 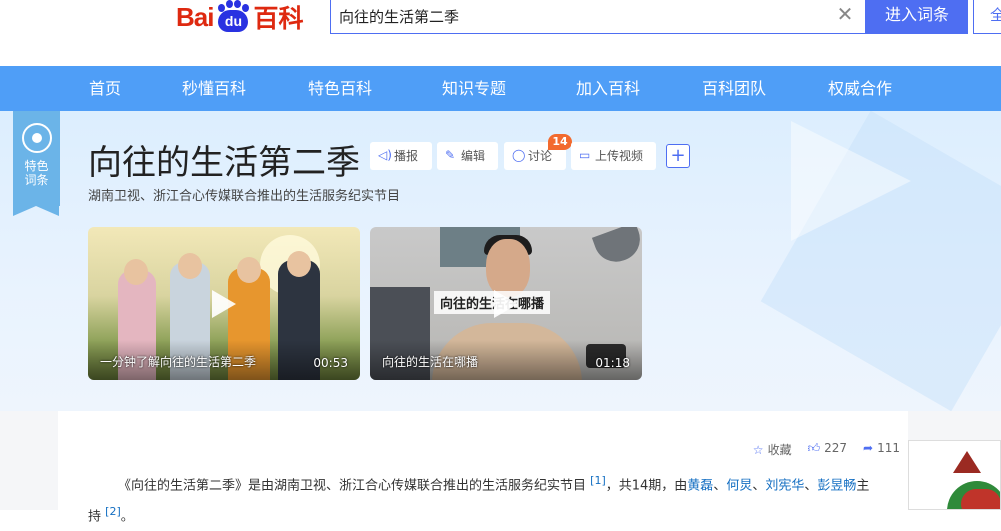 I want to click on thumbs-up-icon: 👍︎, so click(x=814, y=448).